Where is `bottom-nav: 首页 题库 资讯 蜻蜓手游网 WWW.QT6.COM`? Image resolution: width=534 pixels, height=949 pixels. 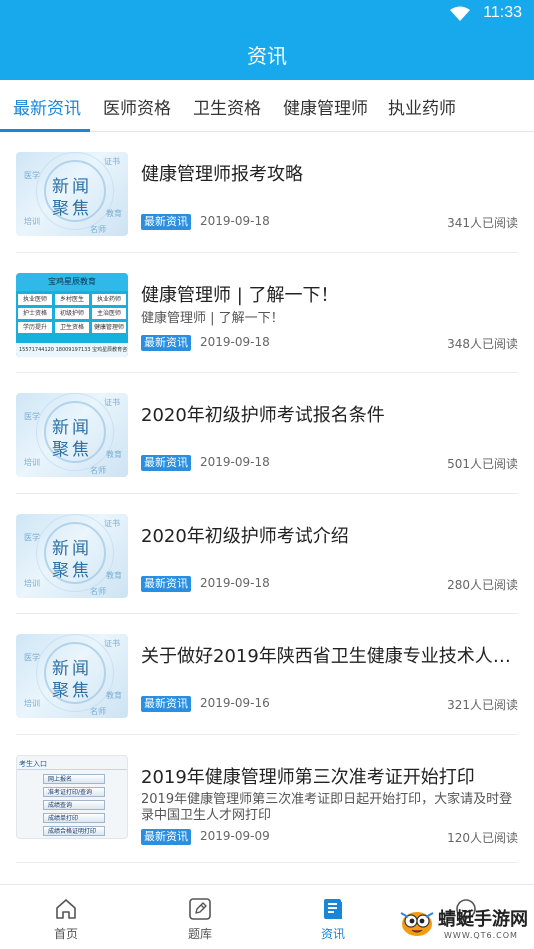
bottom-nav: 首页 题库 资讯 蜻蜓手游网 WWW.QT6.COM is located at coordinates (267, 916).